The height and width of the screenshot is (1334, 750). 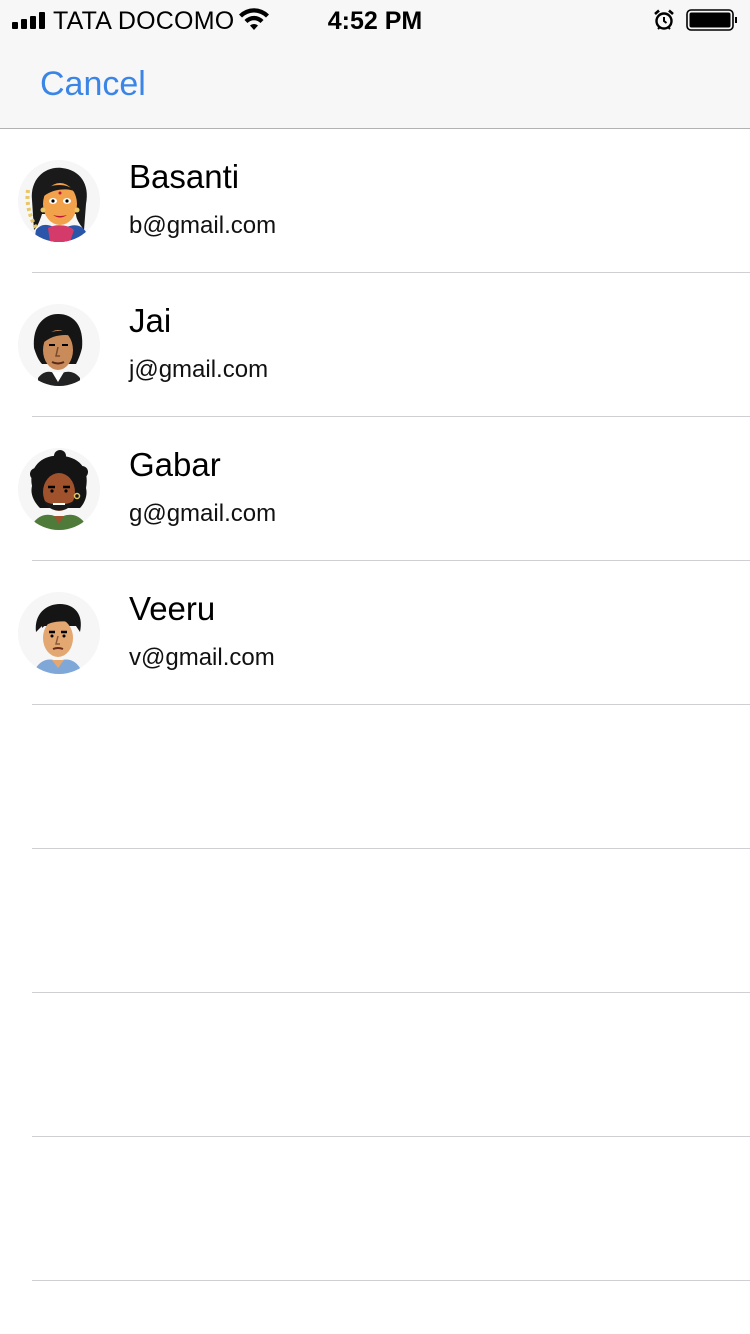 I want to click on alarm-icon, so click(x=664, y=19).